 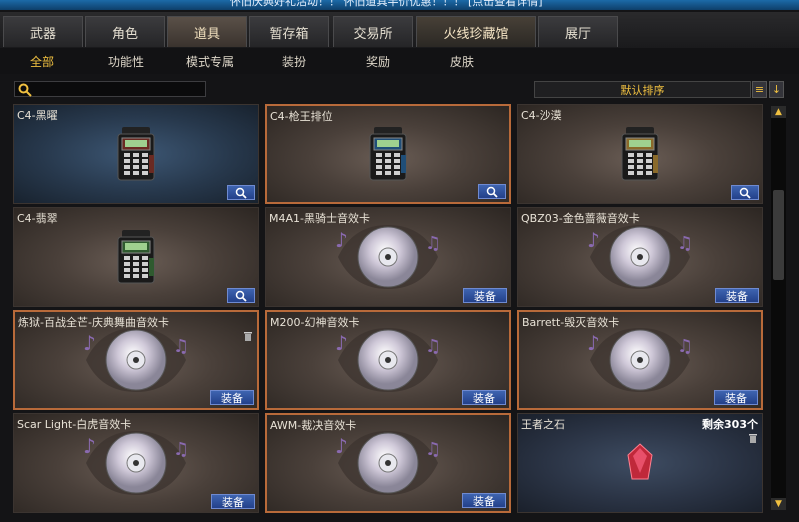 I want to click on item-name: C4-枪王排位, so click(x=301, y=116).